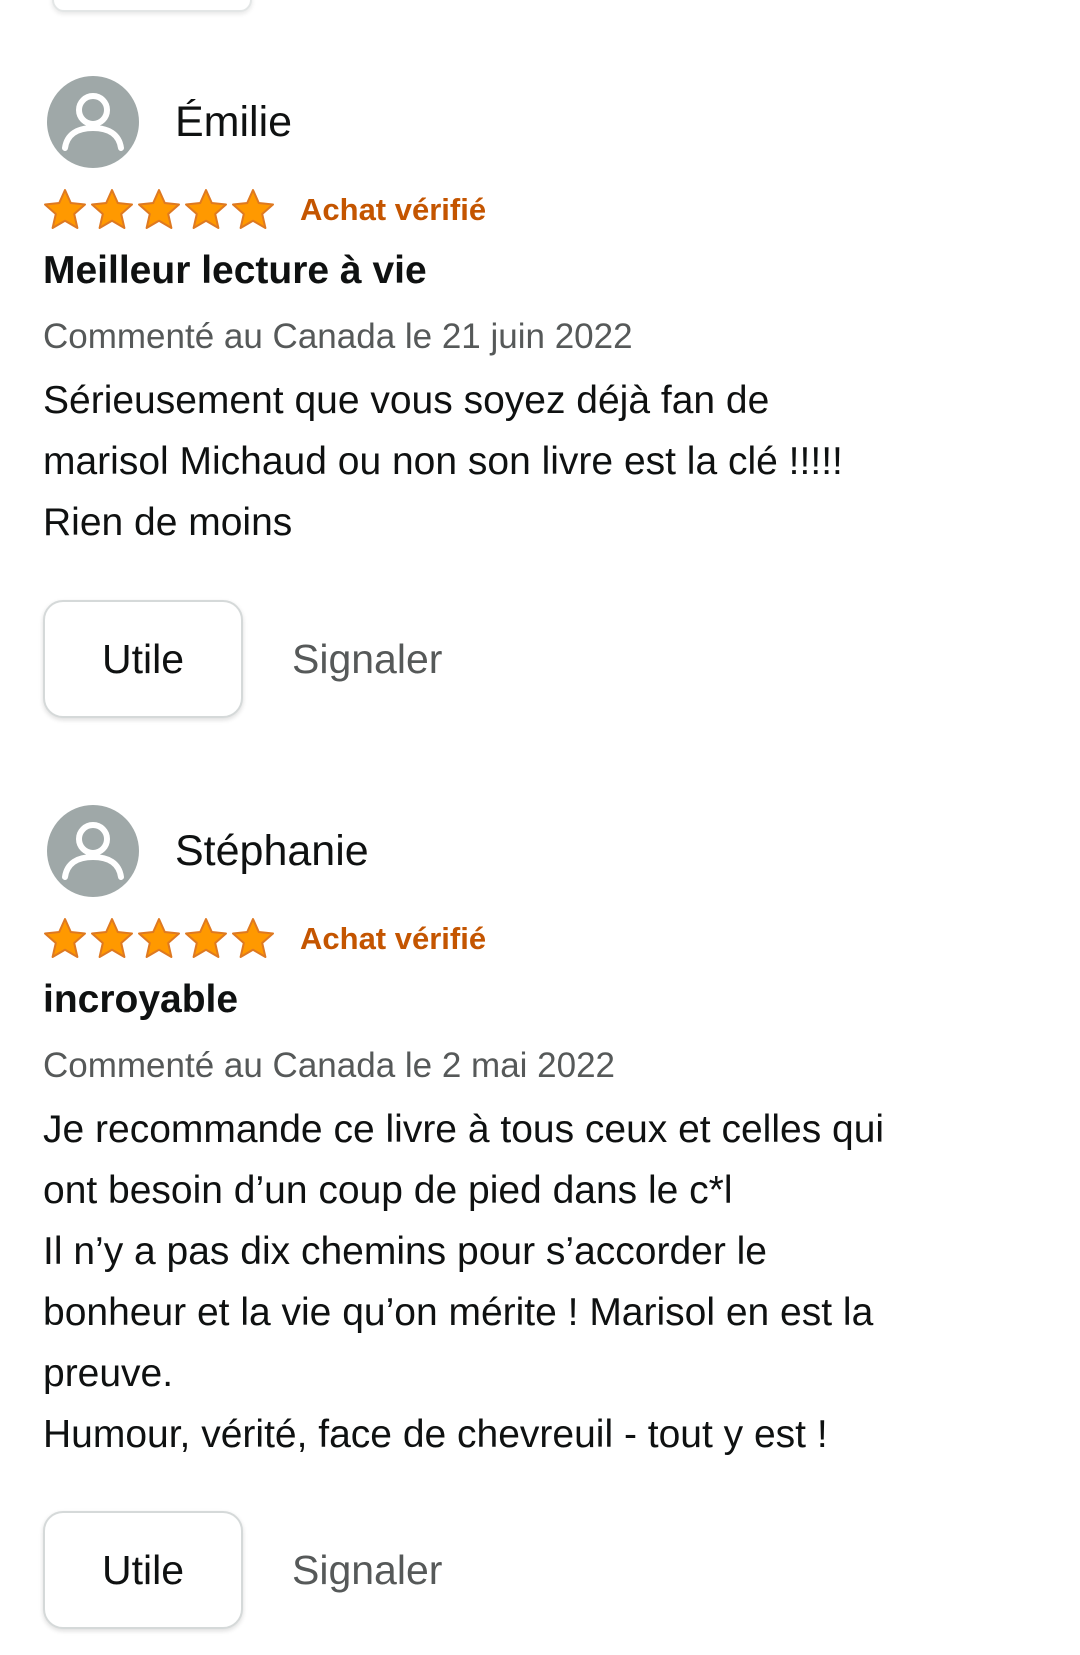 The width and height of the screenshot is (1080, 1655). What do you see at coordinates (388, 1190) in the screenshot?
I see `review-body-line: ont besoin d’un coup de pied dans le c*l` at bounding box center [388, 1190].